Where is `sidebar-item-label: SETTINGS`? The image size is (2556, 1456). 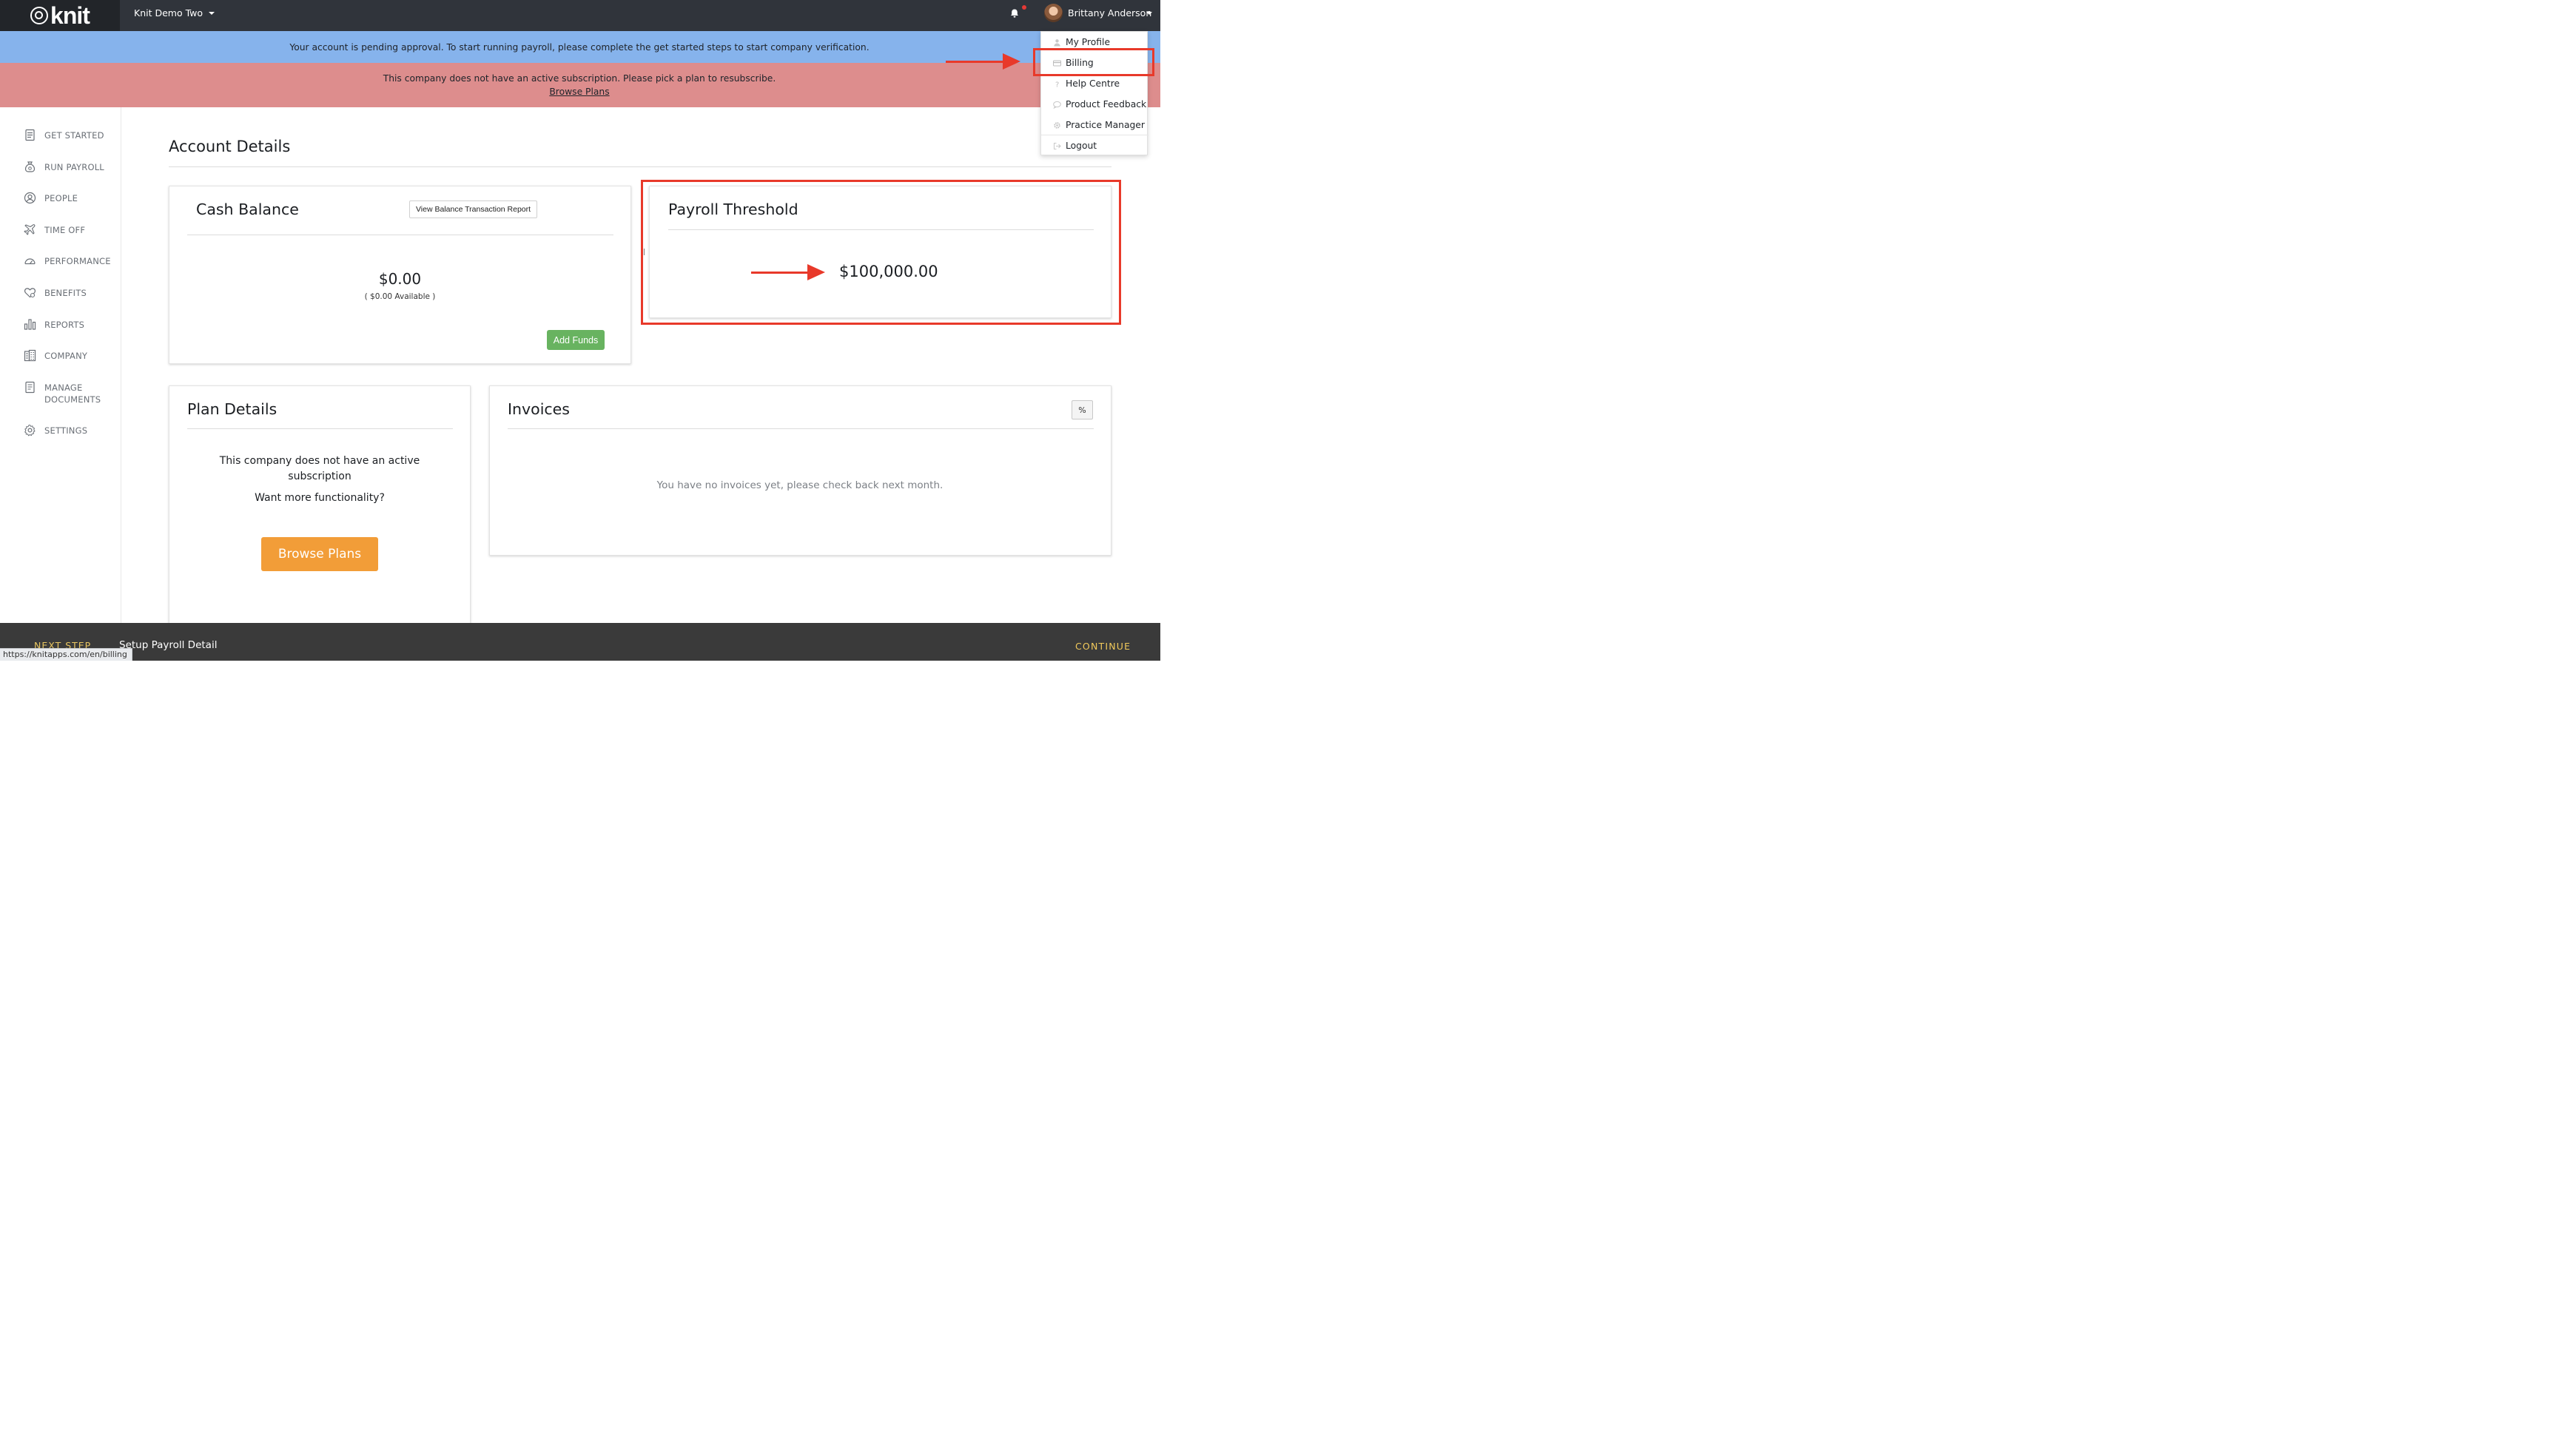
sidebar-item-label: SETTINGS is located at coordinates (66, 431).